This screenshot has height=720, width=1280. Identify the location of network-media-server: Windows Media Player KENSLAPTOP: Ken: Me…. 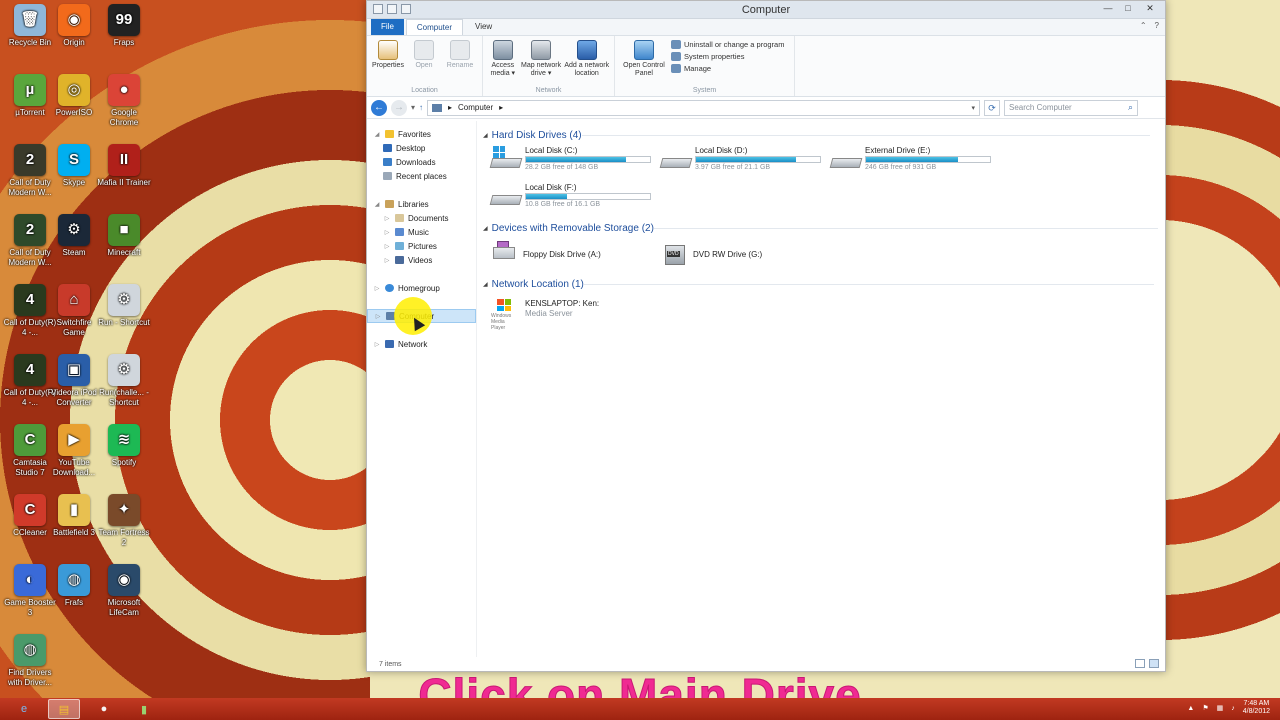
(545, 315).